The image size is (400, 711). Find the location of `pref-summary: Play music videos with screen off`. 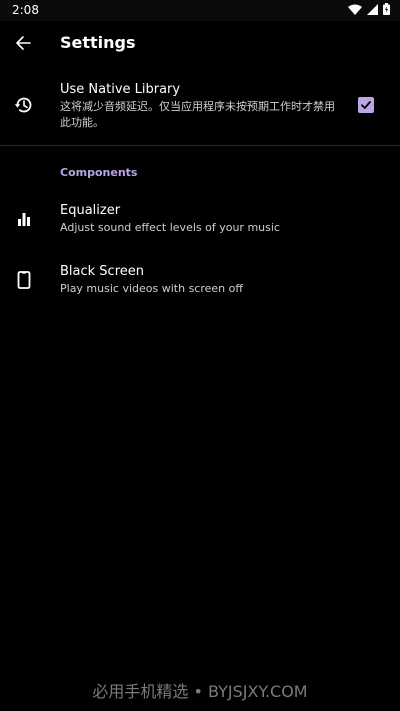

pref-summary: Play music videos with screen off is located at coordinates (151, 288).